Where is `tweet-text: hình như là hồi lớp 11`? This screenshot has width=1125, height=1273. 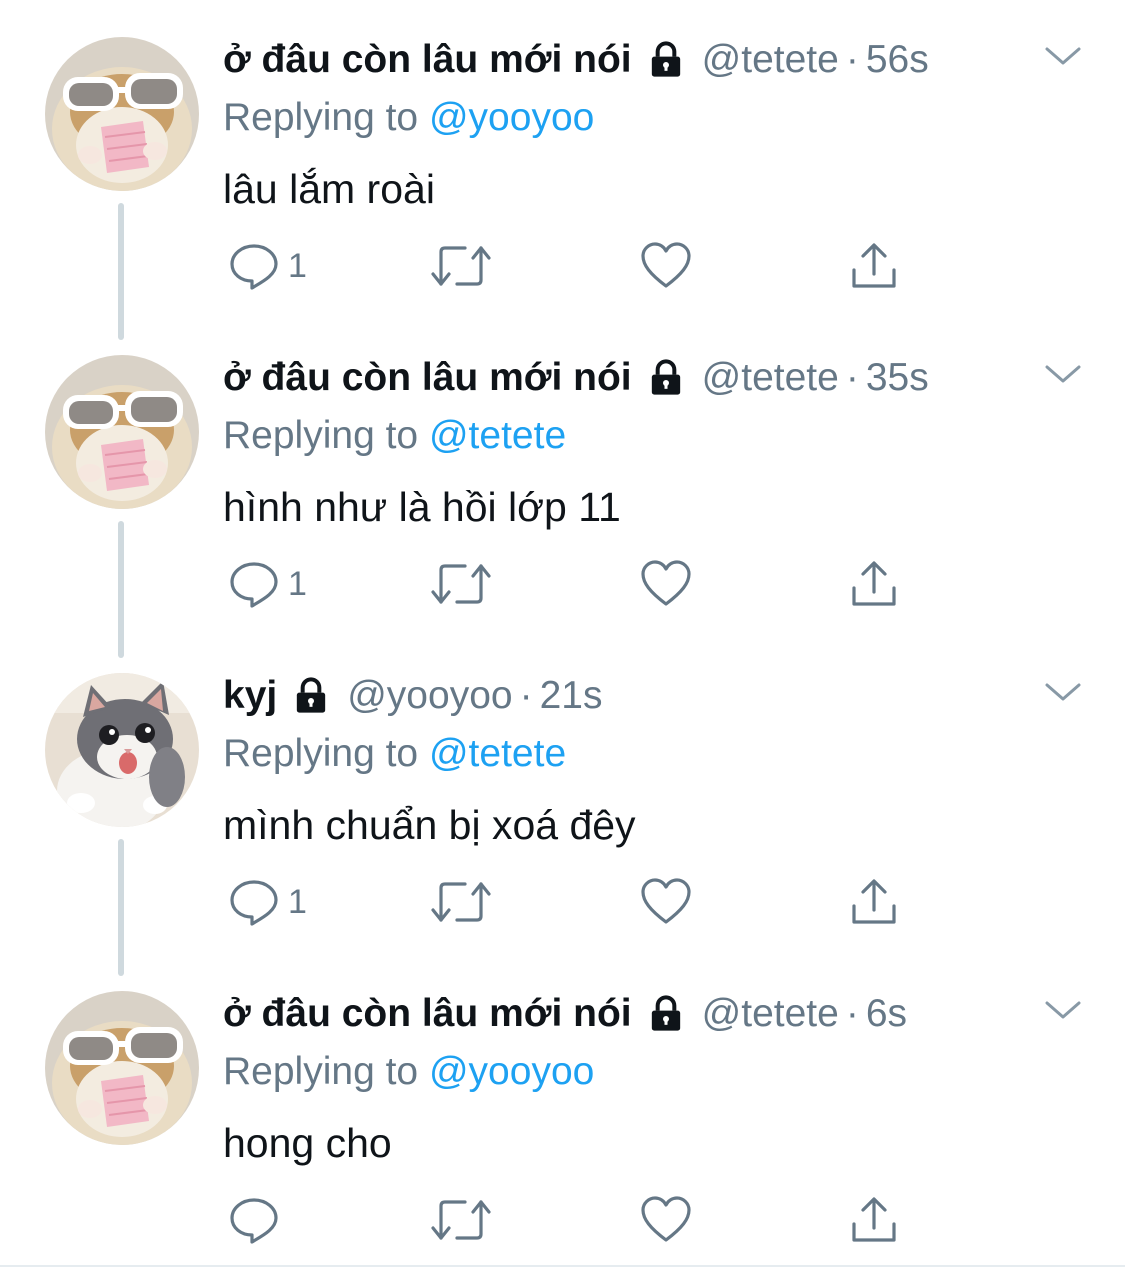 tweet-text: hình như là hồi lớp 11 is located at coordinates (422, 507).